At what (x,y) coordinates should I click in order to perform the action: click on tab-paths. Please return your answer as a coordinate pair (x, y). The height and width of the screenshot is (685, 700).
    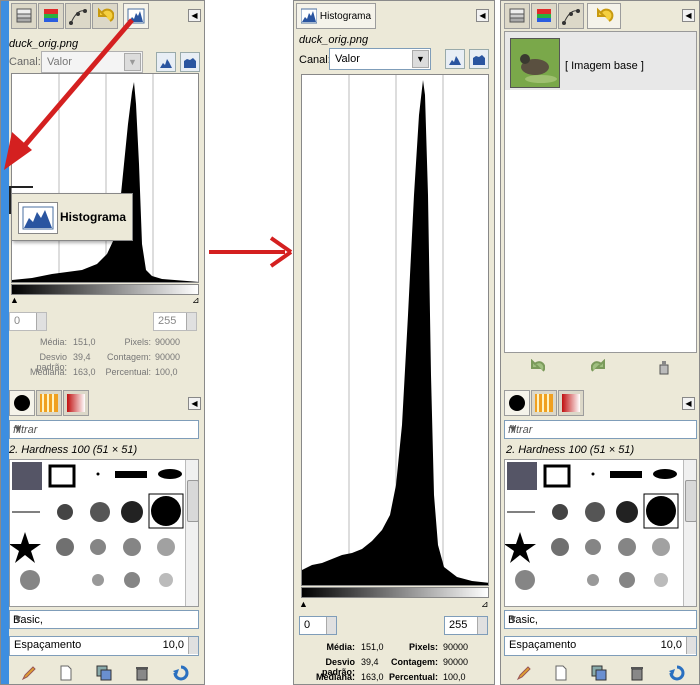
    Looking at the image, I should click on (571, 16).